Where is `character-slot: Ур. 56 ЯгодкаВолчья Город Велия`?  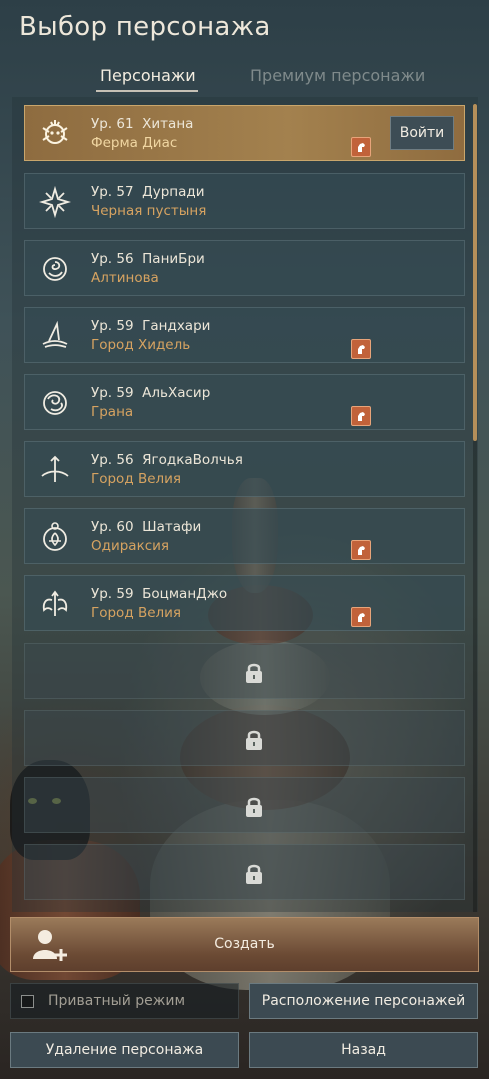 character-slot: Ур. 56 ЯгодкаВолчья Город Велия is located at coordinates (244, 469).